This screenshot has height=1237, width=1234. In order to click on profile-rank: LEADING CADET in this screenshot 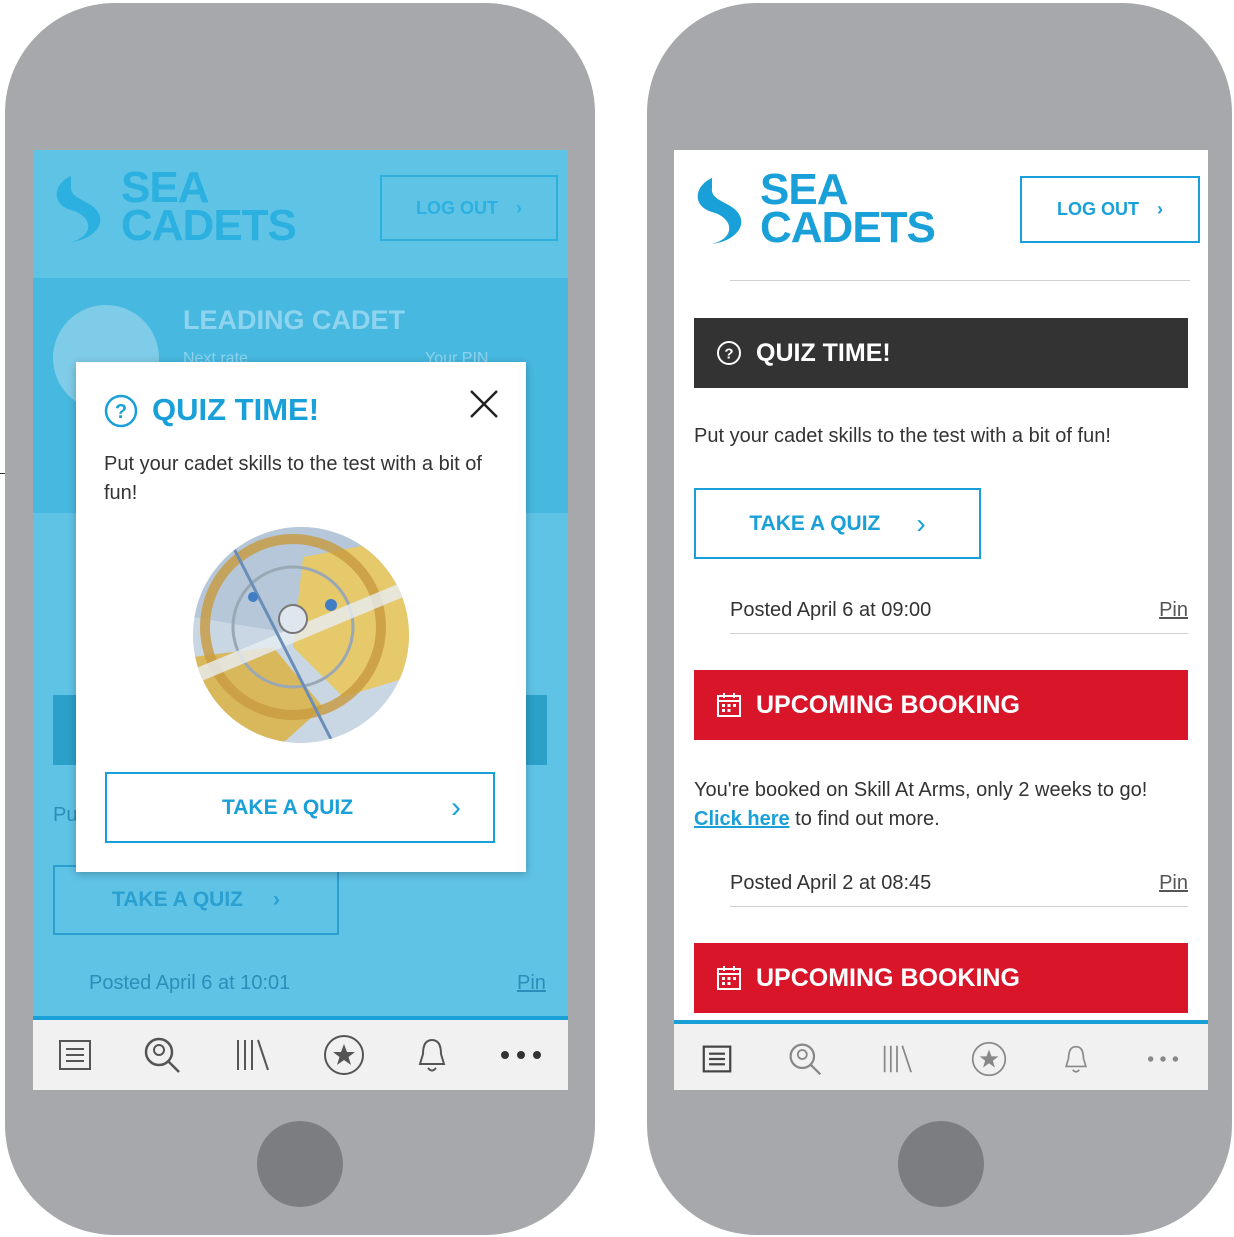, I will do `click(294, 320)`.